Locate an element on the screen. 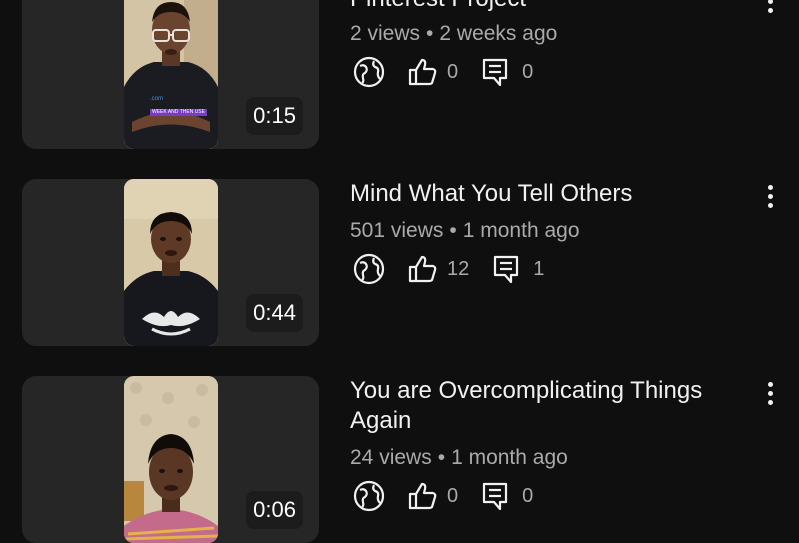 The image size is (799, 543). video-thumbnail: .com WEEK AND THEN USE 0:15 is located at coordinates (170, 74).